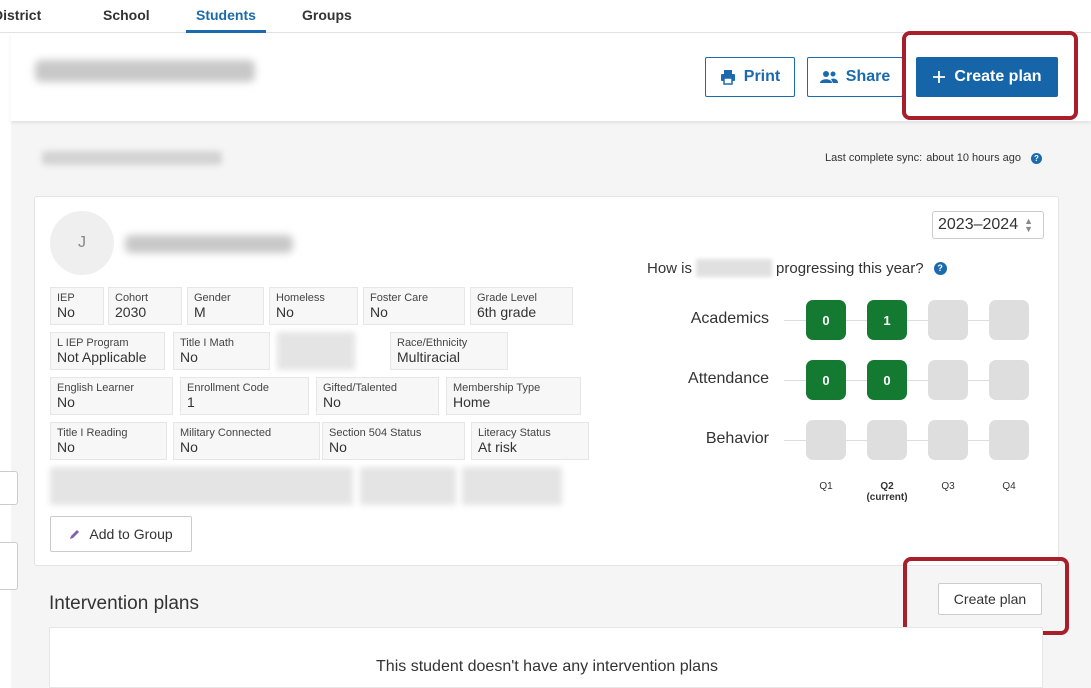 This screenshot has height=688, width=1091. What do you see at coordinates (226, 20) in the screenshot?
I see `tab-students: Students` at bounding box center [226, 20].